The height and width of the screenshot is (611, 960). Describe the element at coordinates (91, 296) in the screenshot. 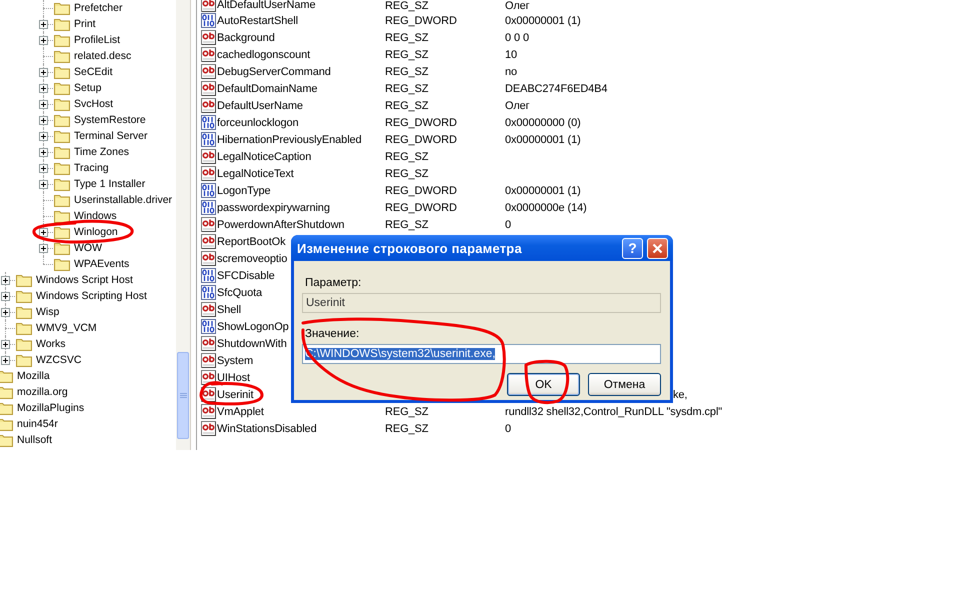

I see `tree-item: Windows Scripting Host` at that location.